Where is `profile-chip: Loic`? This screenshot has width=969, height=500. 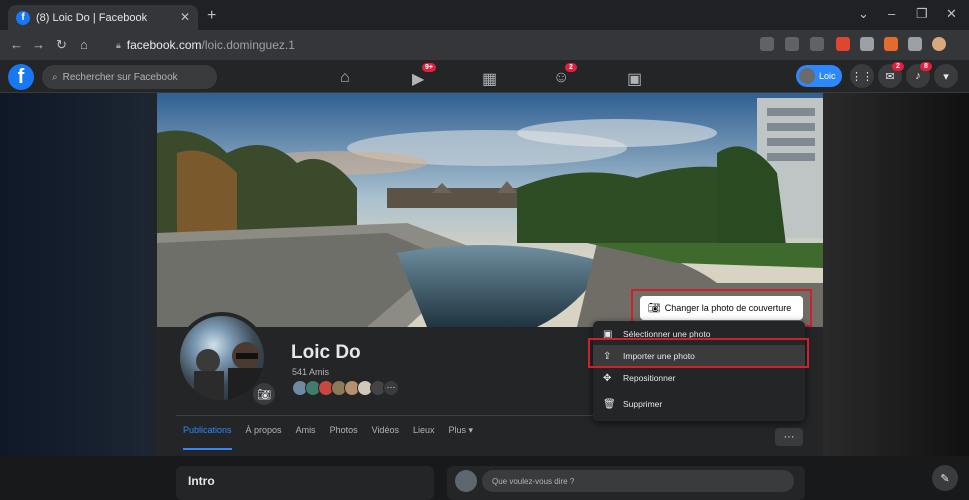 profile-chip: Loic is located at coordinates (819, 76).